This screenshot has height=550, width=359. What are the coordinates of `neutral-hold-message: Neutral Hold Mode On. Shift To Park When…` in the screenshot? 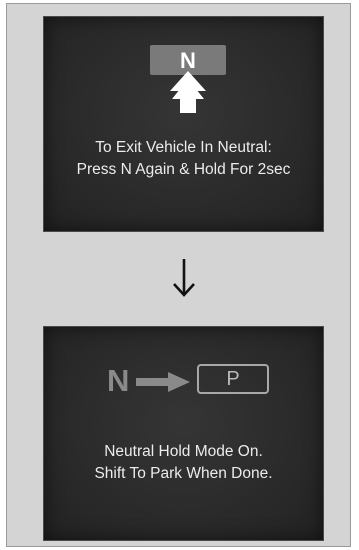 It's located at (183, 463).